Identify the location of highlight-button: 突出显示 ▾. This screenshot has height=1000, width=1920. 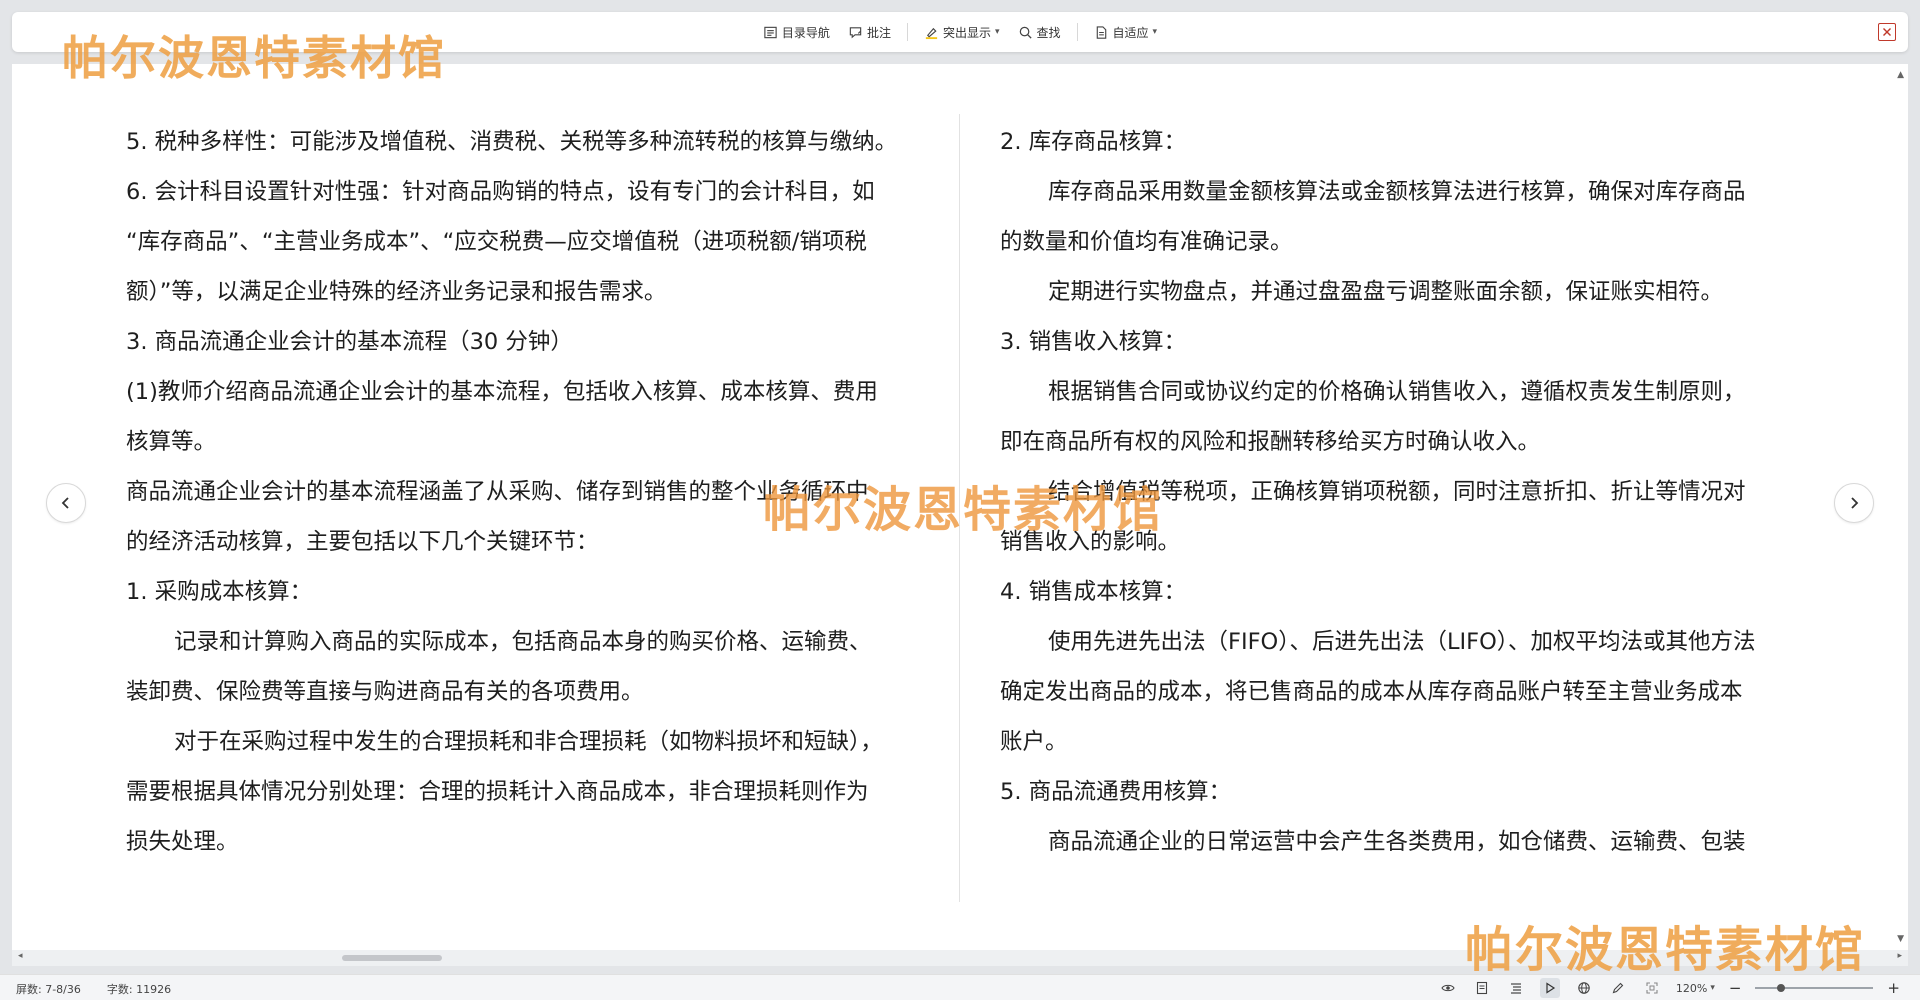
(962, 32).